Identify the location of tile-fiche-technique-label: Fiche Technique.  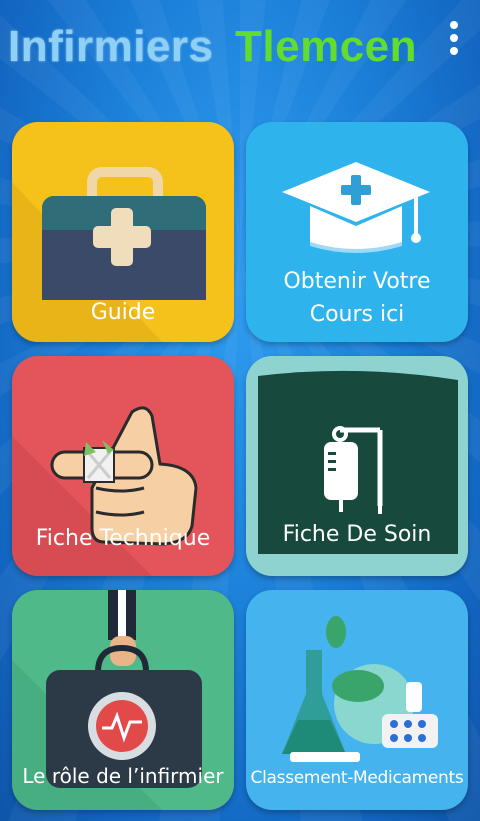
(123, 538).